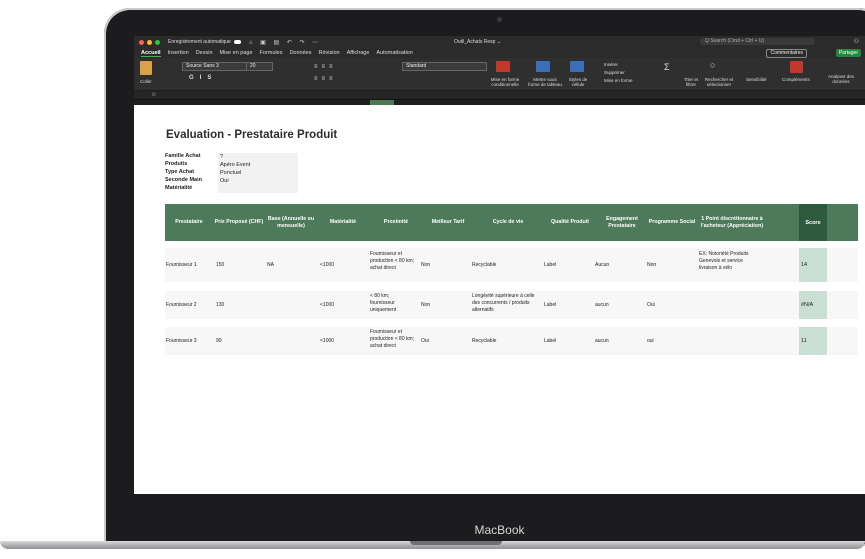  Describe the element at coordinates (543, 66) in the screenshot. I see `format-table-icon` at that location.